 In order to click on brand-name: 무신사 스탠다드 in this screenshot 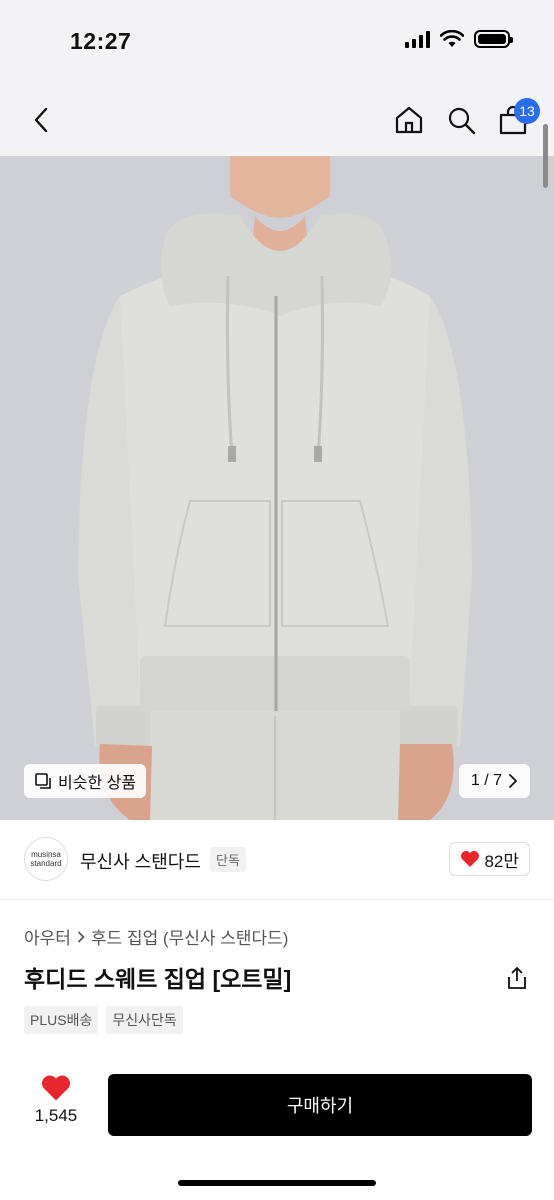, I will do `click(140, 861)`.